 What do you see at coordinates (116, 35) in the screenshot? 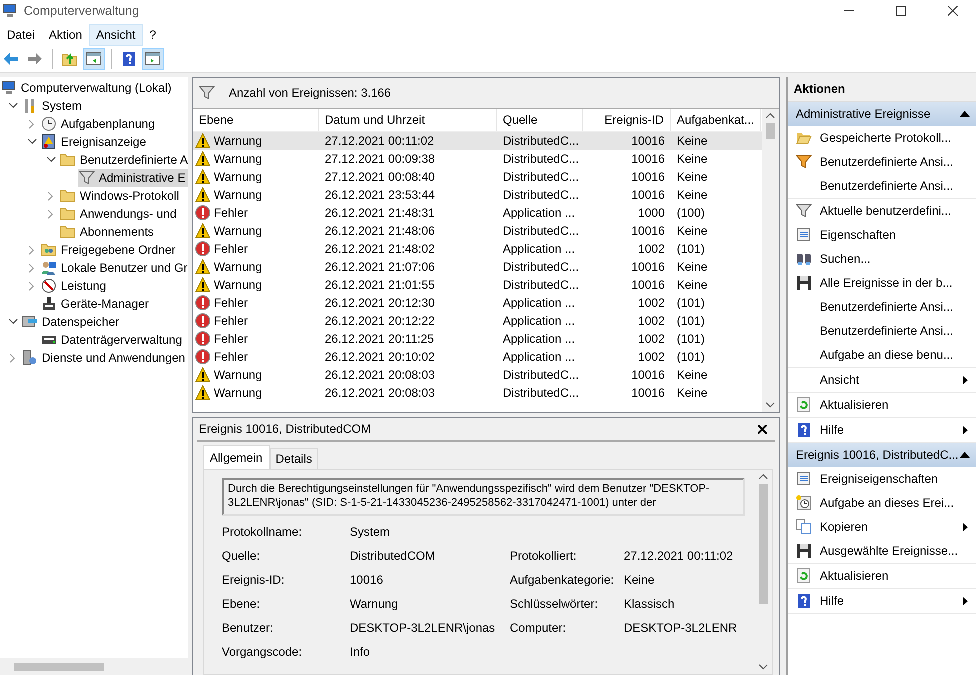
I see `menu-item: Ansicht` at bounding box center [116, 35].